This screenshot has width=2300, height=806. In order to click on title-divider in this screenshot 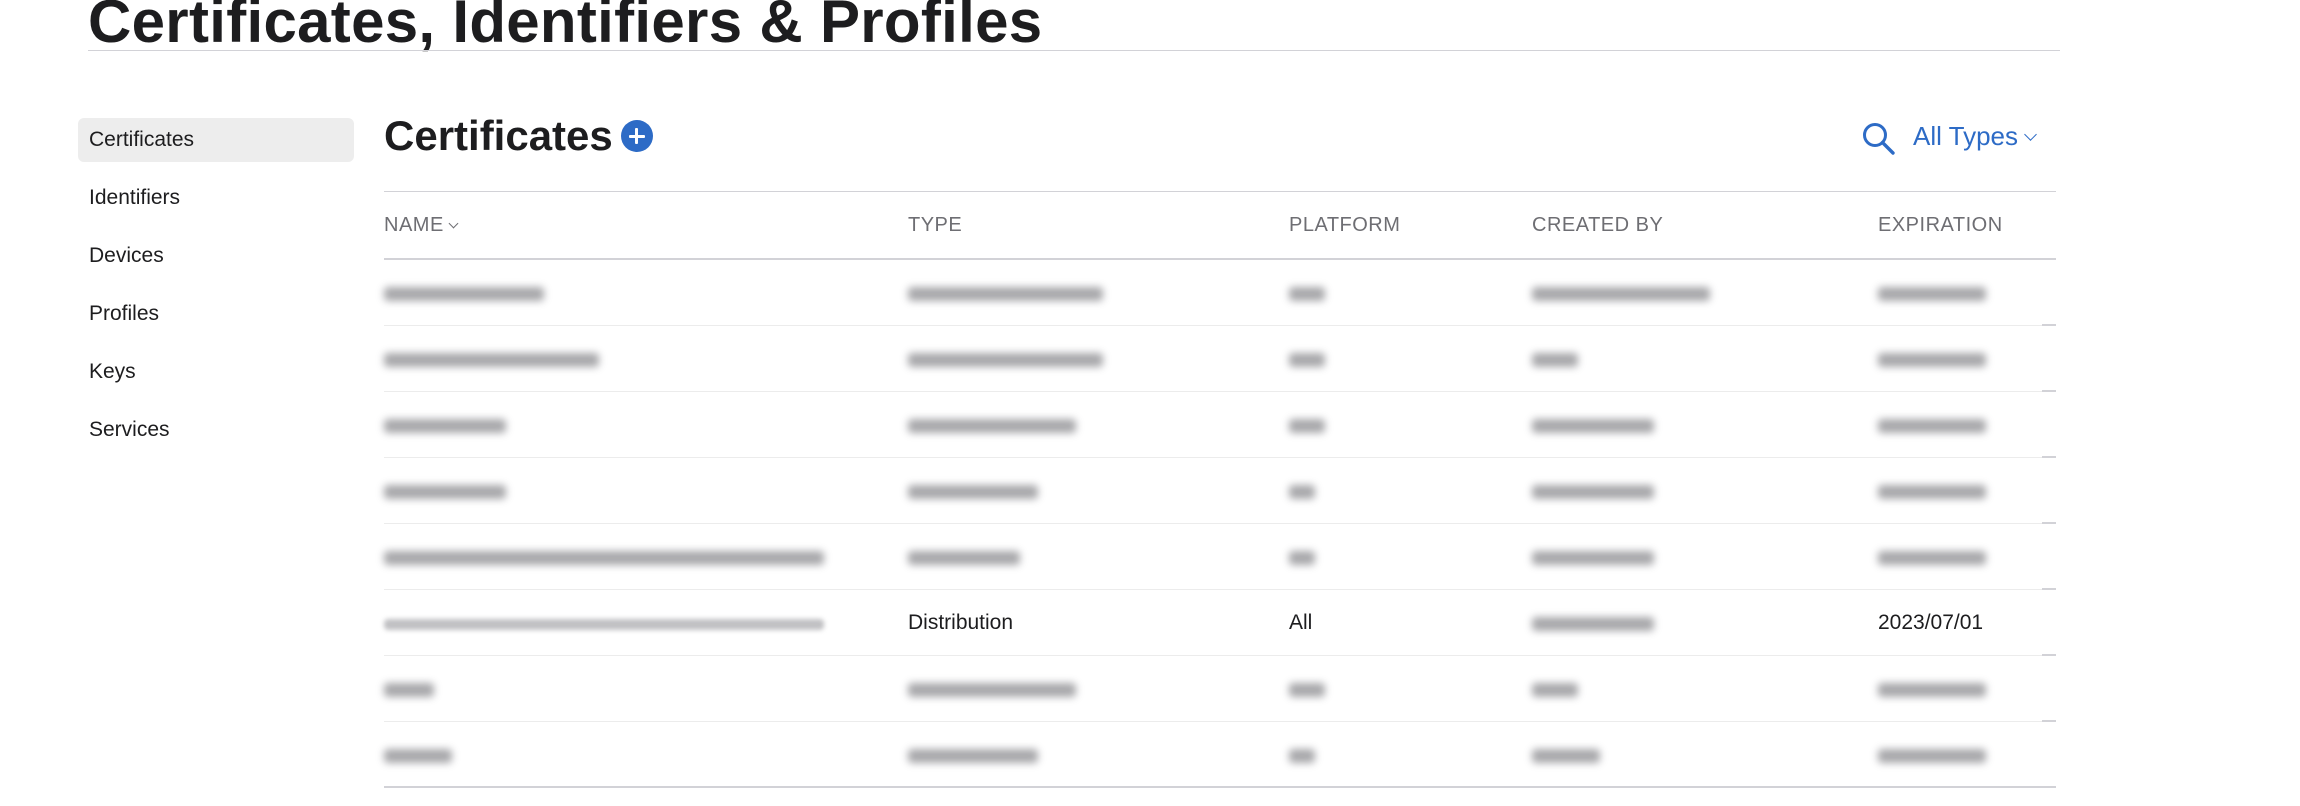, I will do `click(1074, 50)`.